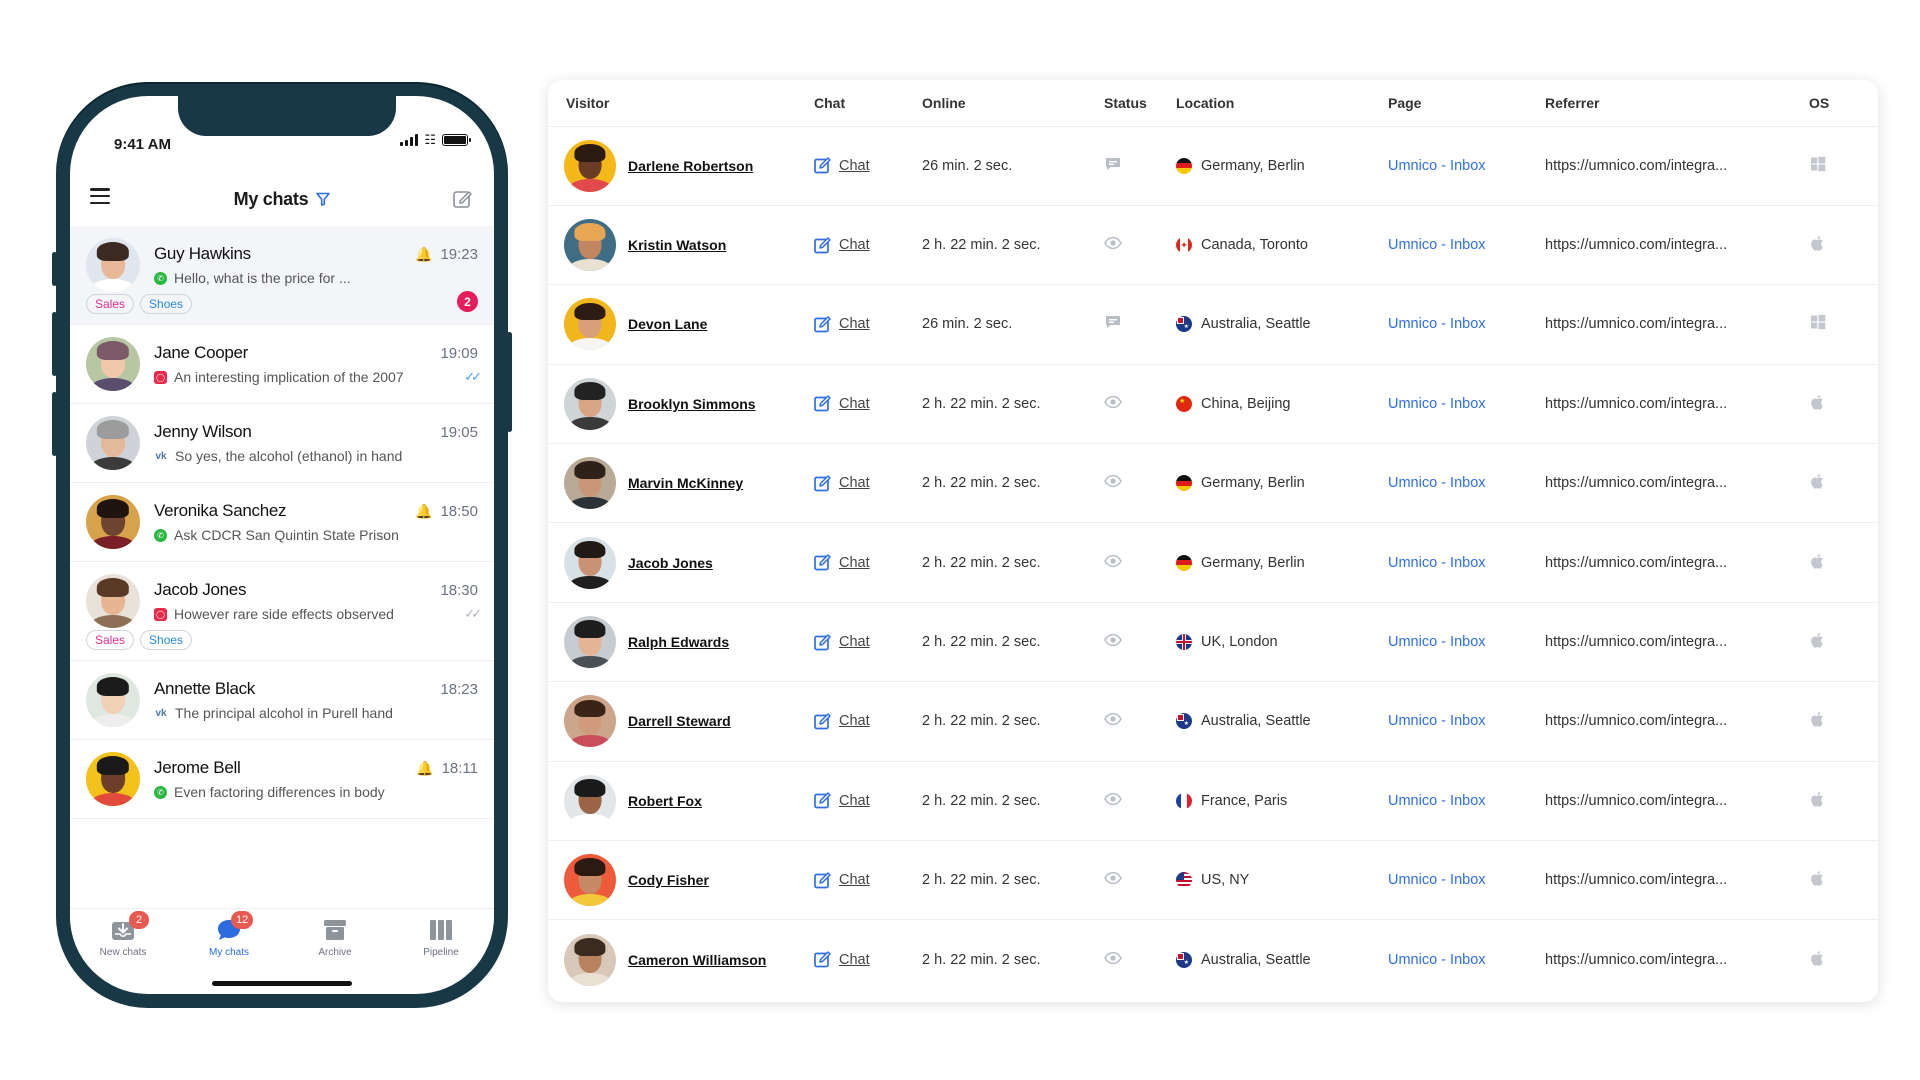  Describe the element at coordinates (679, 721) in the screenshot. I see `visitor-name-link: Darrell Steward` at that location.